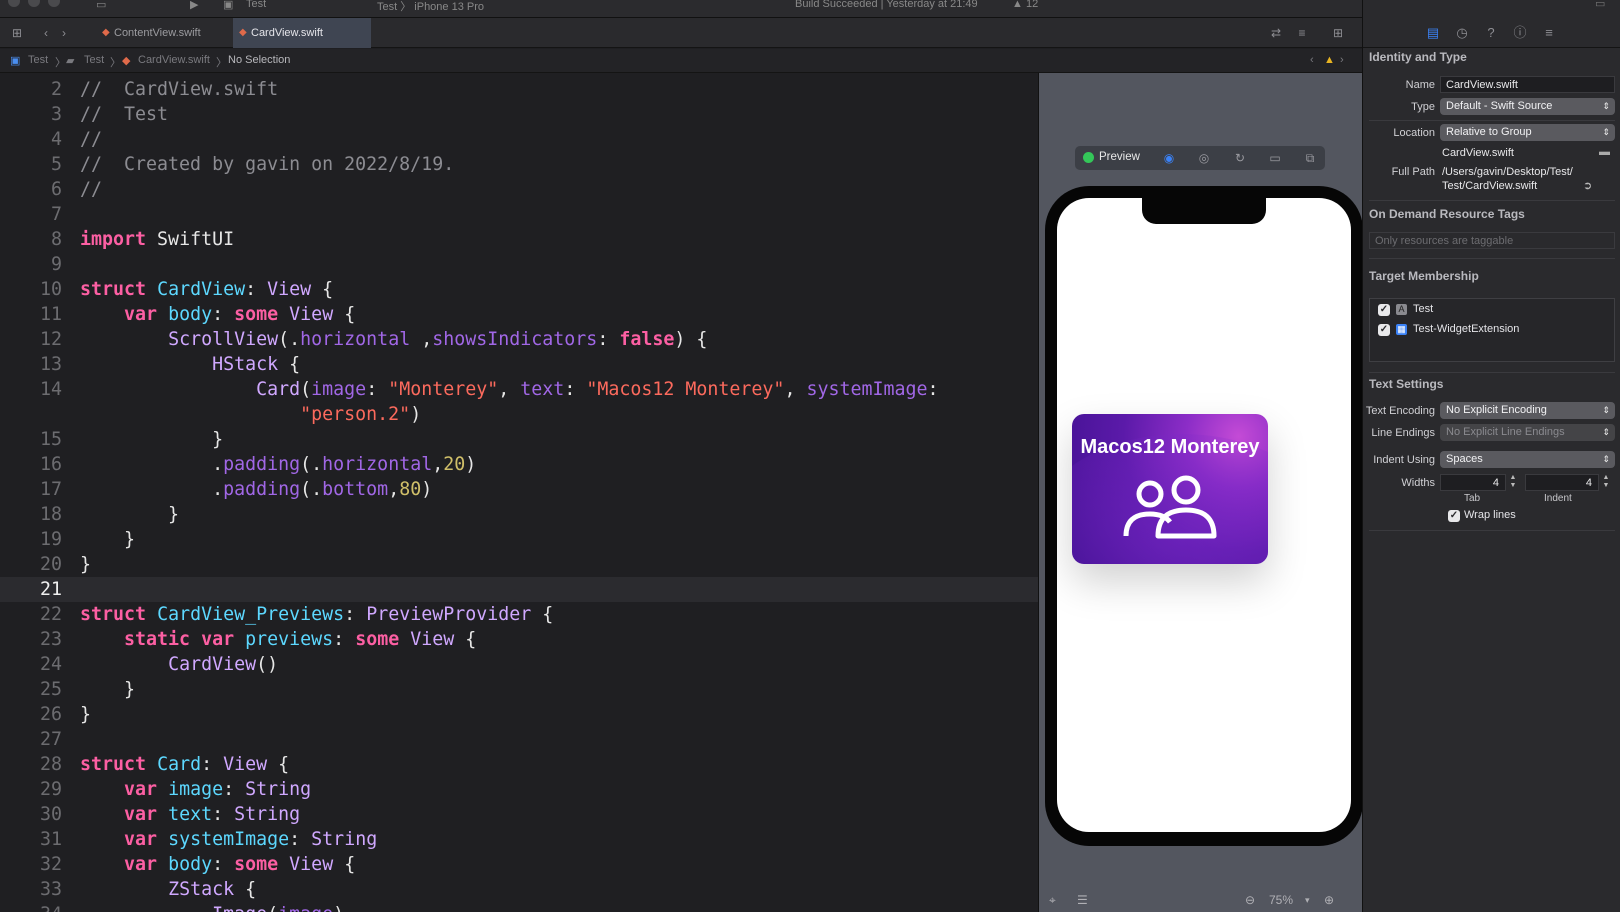  What do you see at coordinates (1604, 152) in the screenshot?
I see `folder-icon: ▬` at bounding box center [1604, 152].